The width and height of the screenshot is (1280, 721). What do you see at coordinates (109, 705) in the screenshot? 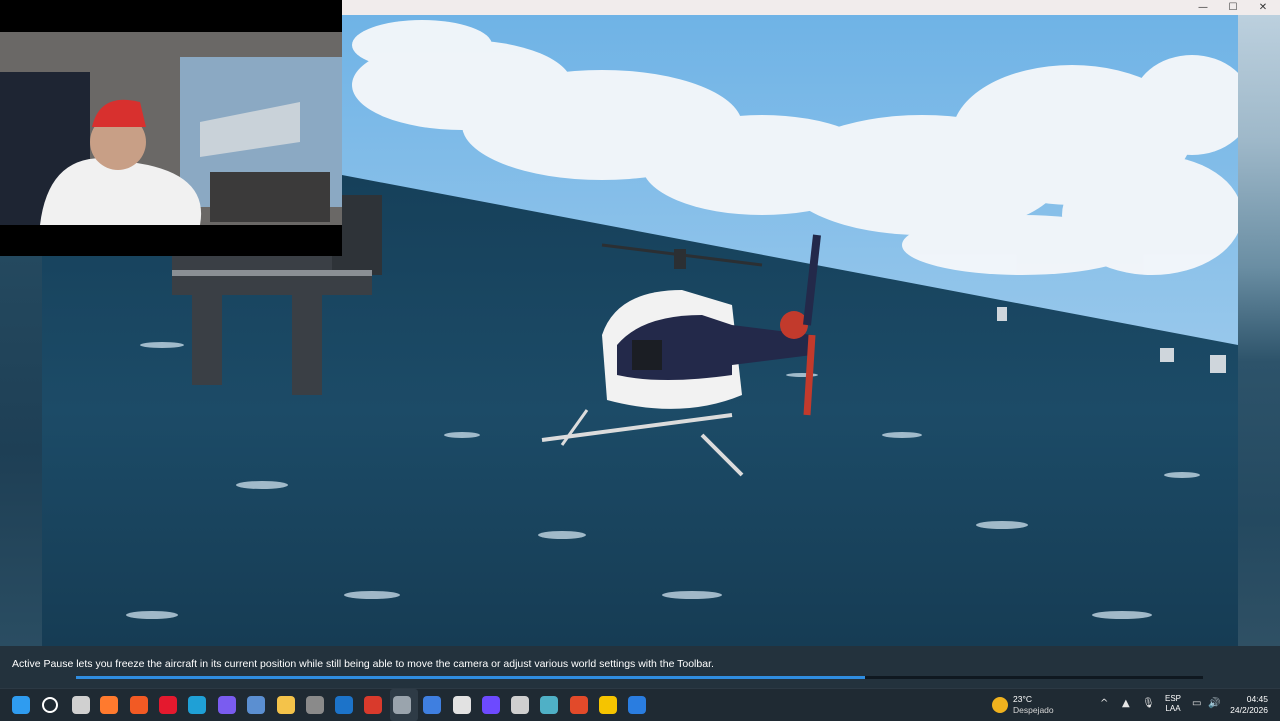
I see `firefox-icon` at bounding box center [109, 705].